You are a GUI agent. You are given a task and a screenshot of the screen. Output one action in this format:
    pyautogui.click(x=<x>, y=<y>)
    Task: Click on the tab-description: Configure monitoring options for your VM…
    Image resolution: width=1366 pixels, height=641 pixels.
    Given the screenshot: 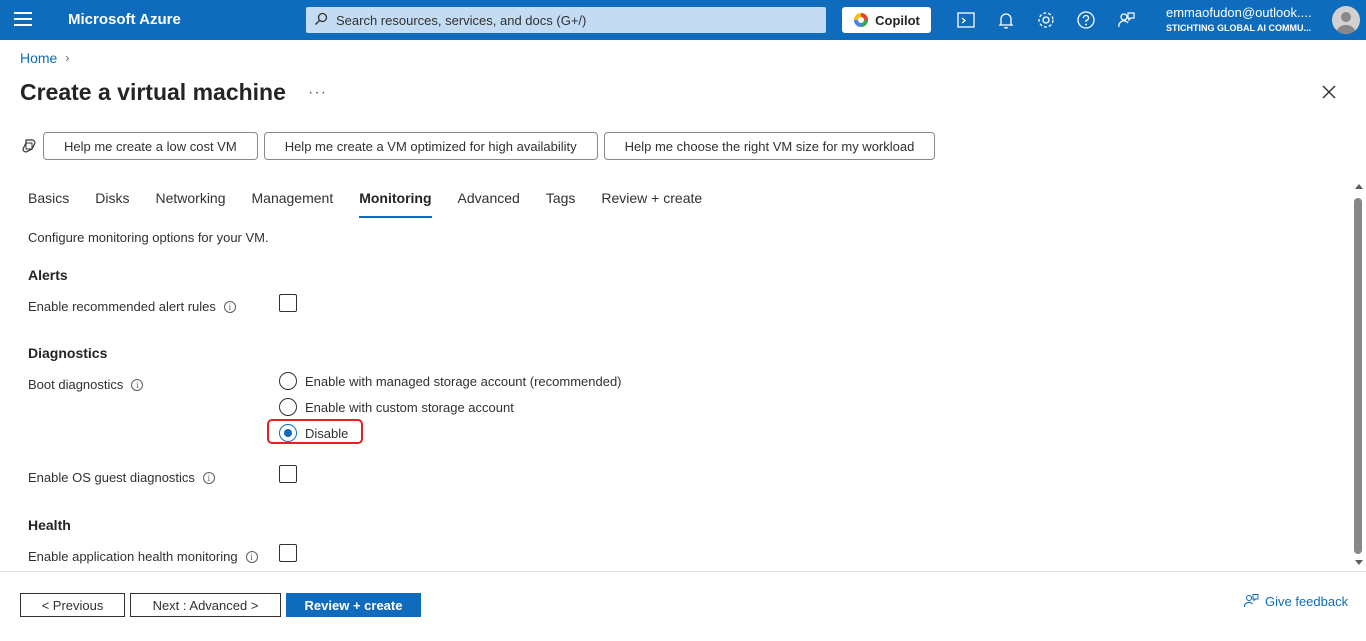 What is the action you would take?
    pyautogui.click(x=148, y=237)
    